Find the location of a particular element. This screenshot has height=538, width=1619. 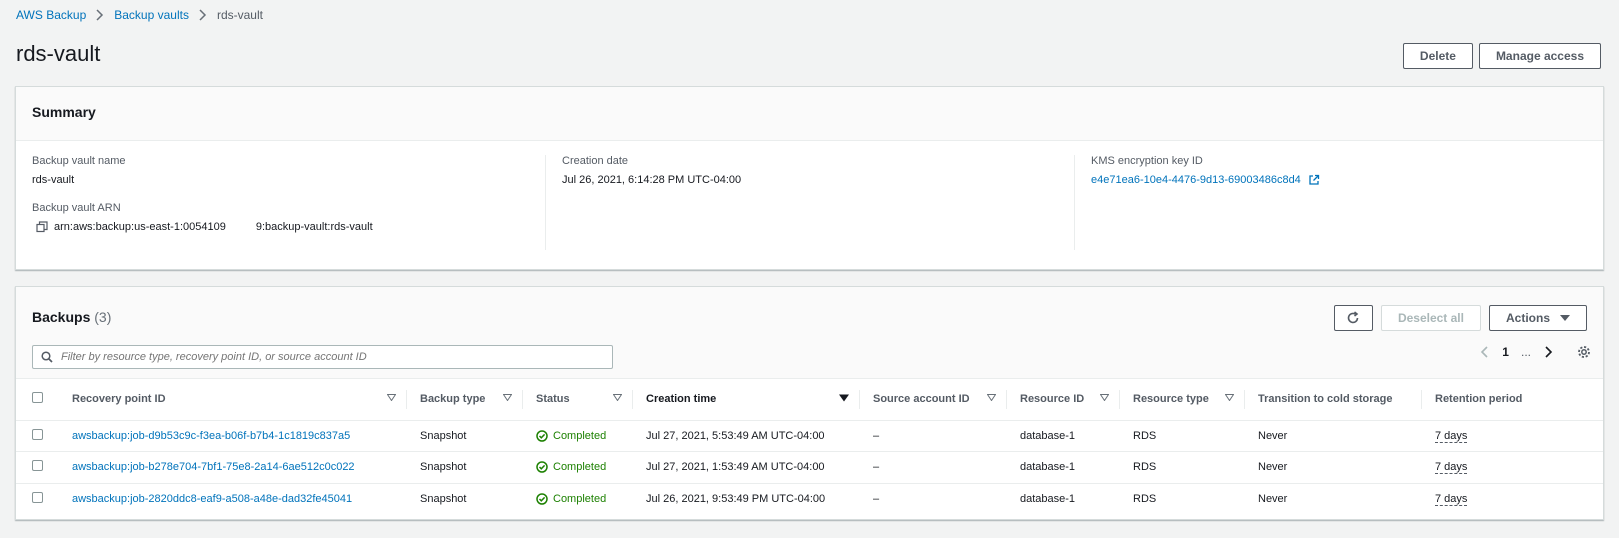

breadcrumb-current: rds-vault is located at coordinates (239, 15).